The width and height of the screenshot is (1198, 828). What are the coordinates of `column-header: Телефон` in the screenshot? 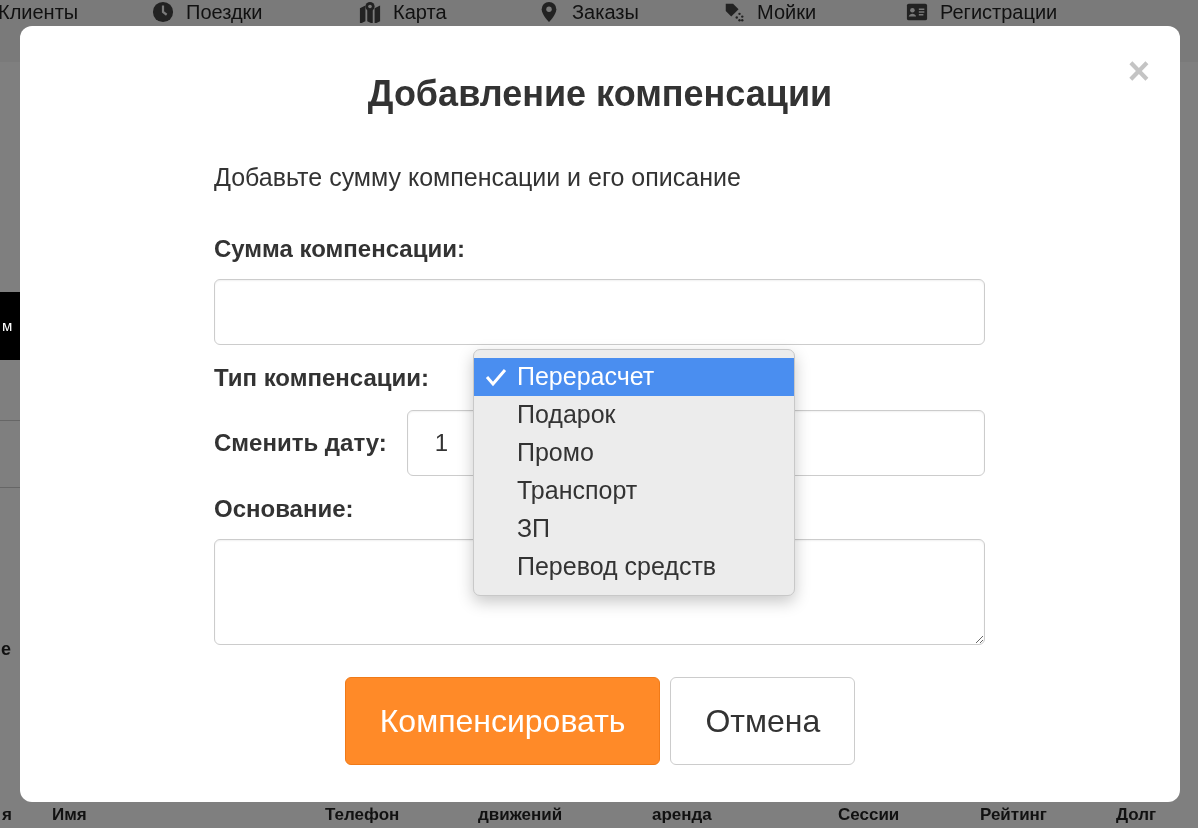 It's located at (362, 815).